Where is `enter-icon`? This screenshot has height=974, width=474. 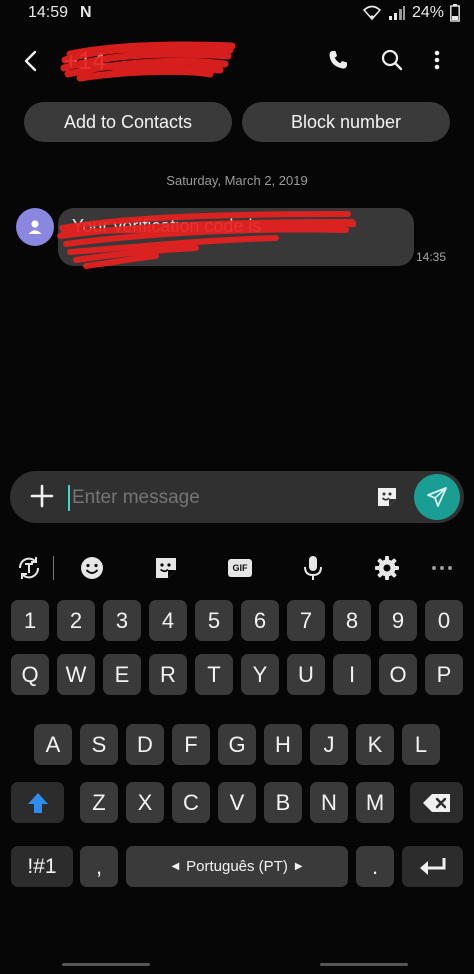 enter-icon is located at coordinates (432, 866).